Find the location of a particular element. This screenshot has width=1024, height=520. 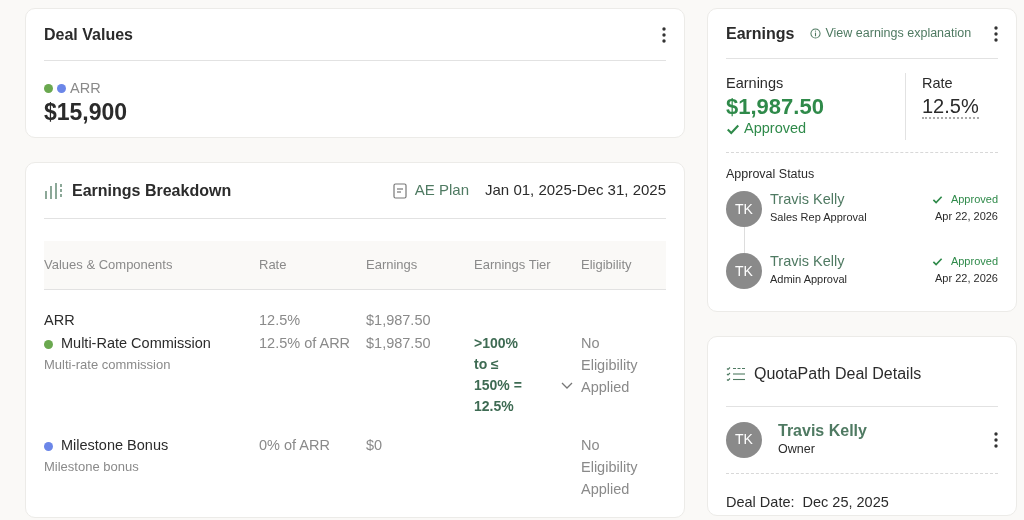

chevron-down-icon is located at coordinates (567, 386).